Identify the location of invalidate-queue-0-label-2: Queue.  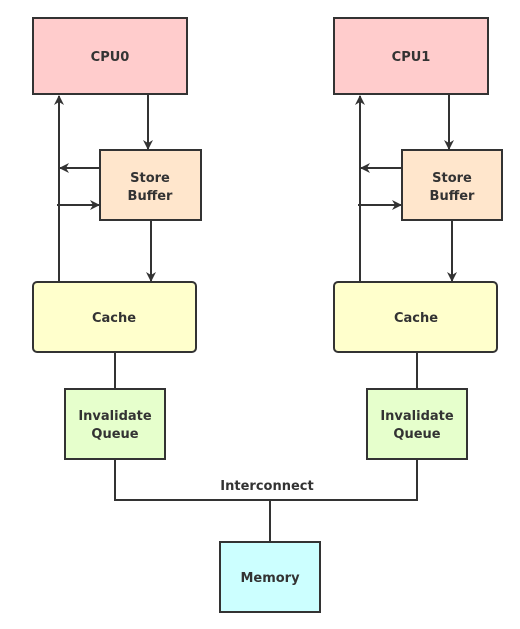
(114, 434).